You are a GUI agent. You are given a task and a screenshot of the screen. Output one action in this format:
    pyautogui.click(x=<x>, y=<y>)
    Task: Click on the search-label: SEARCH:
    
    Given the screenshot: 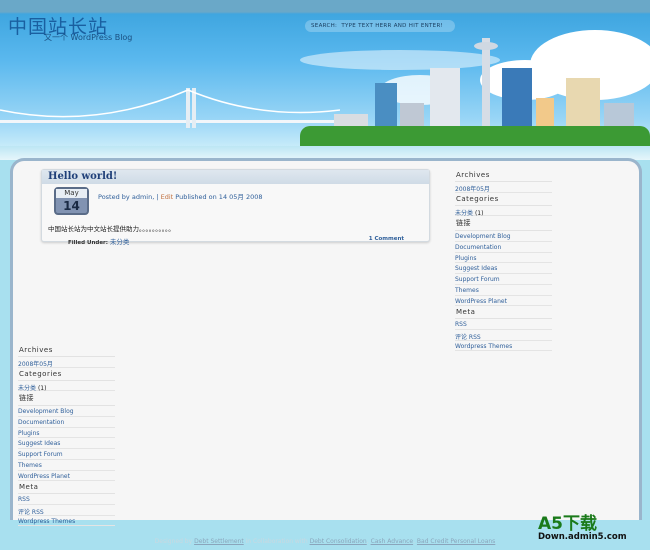 What is the action you would take?
    pyautogui.click(x=324, y=26)
    